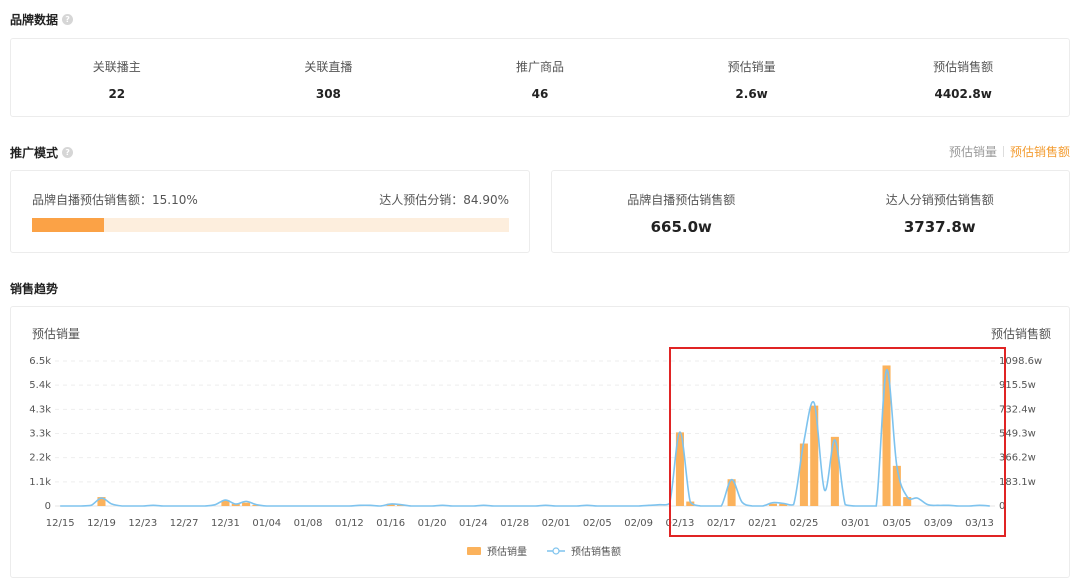  Describe the element at coordinates (117, 77) in the screenshot. I see `stat-linked-streamers: 关联播主 22` at that location.